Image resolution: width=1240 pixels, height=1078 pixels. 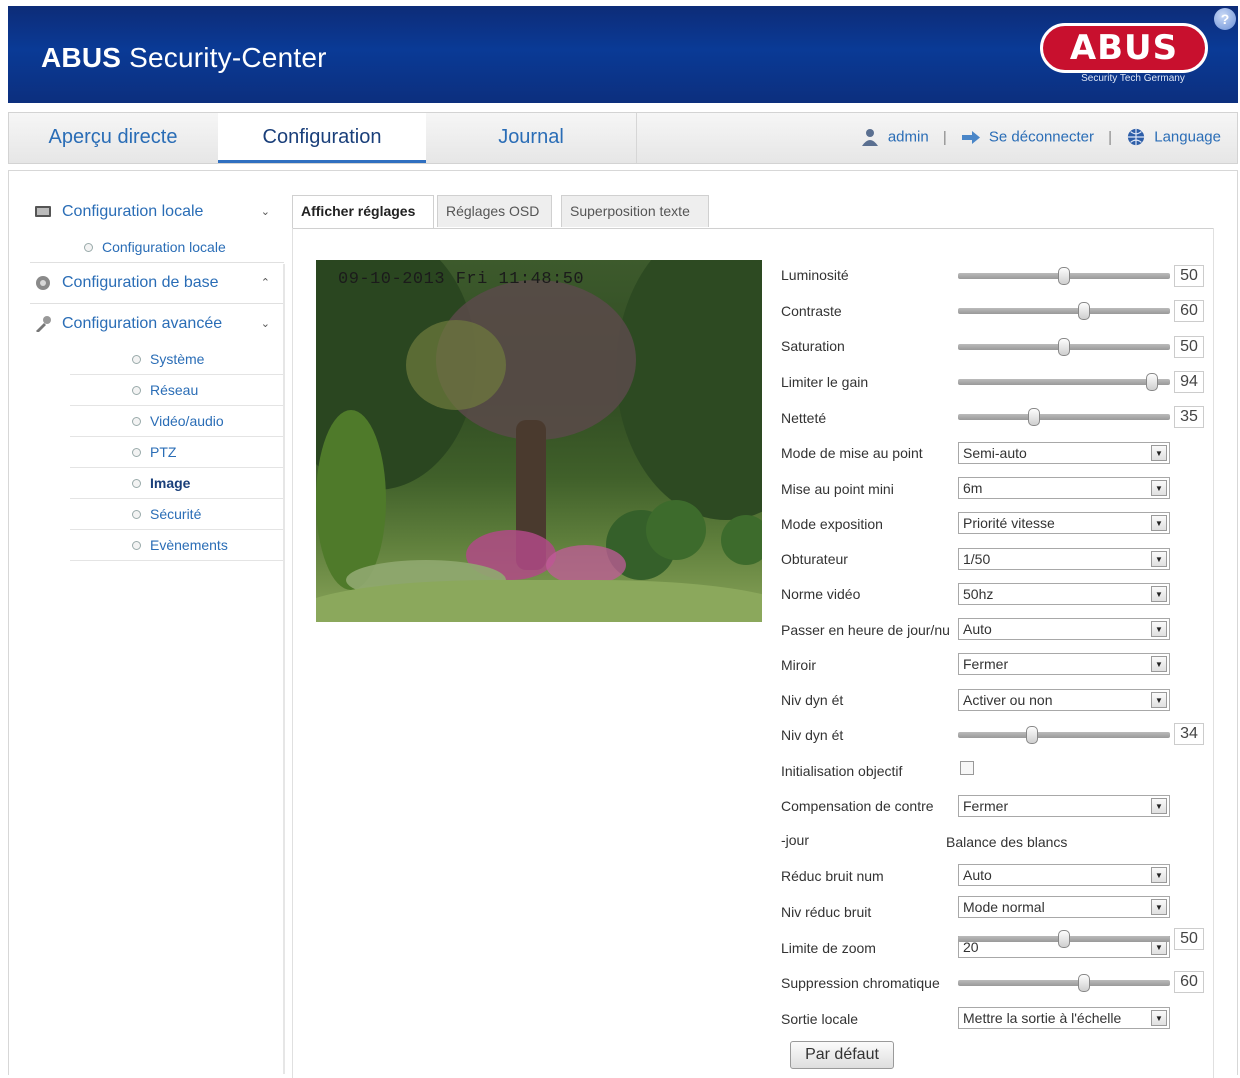 What do you see at coordinates (164, 247) in the screenshot?
I see `sidebar-item-label: Configuration locale` at bounding box center [164, 247].